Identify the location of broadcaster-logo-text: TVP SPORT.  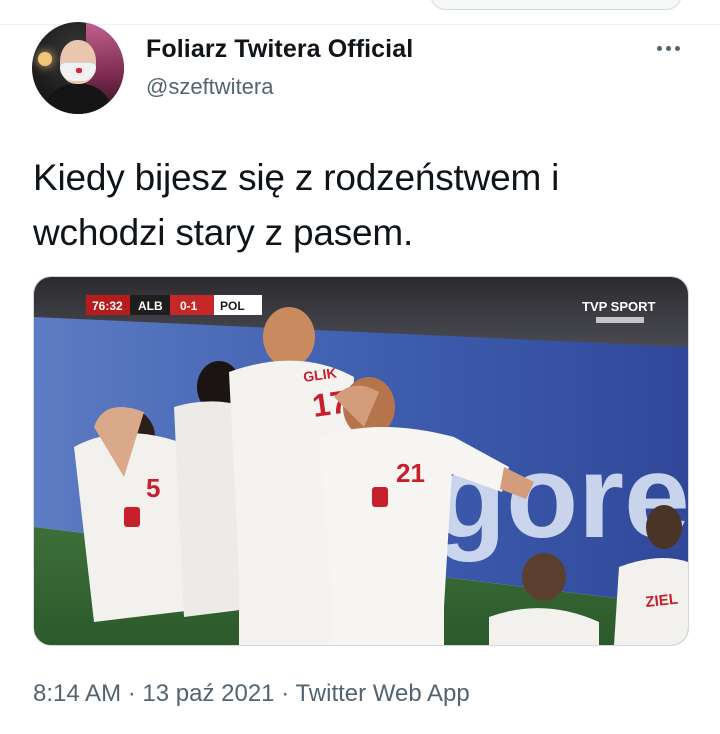
(619, 306).